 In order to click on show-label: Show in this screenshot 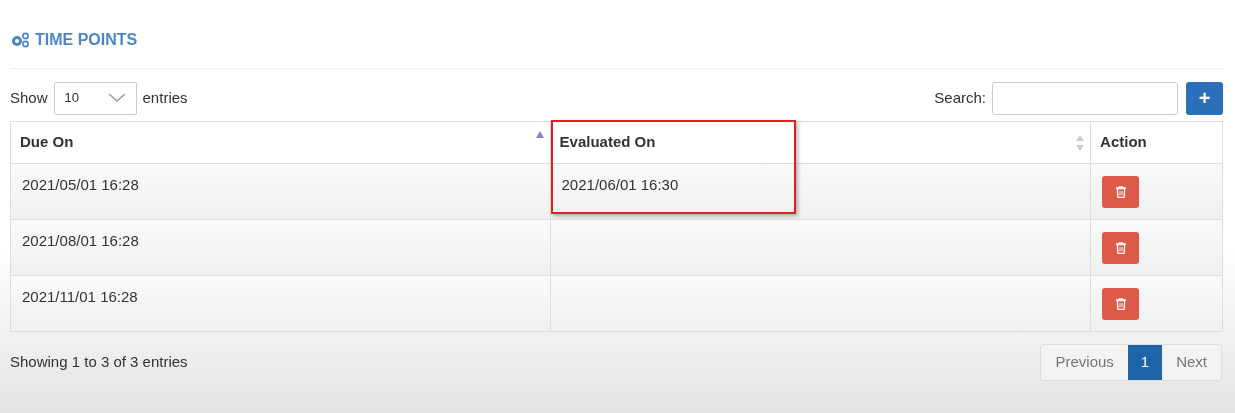, I will do `click(29, 97)`.